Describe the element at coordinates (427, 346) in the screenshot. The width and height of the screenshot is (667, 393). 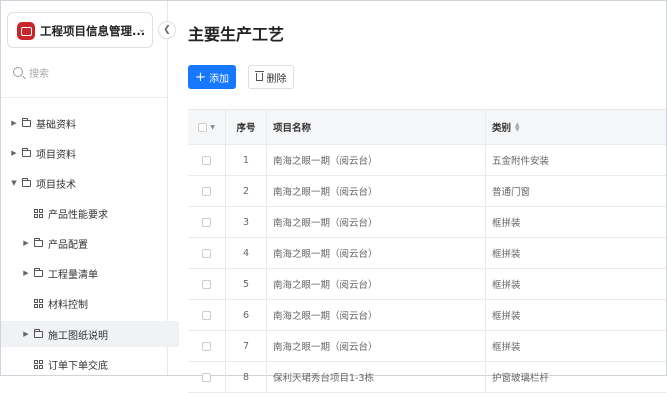
I see `table-row: 7 南海之眼一期（阅云台） 框拼装` at that location.